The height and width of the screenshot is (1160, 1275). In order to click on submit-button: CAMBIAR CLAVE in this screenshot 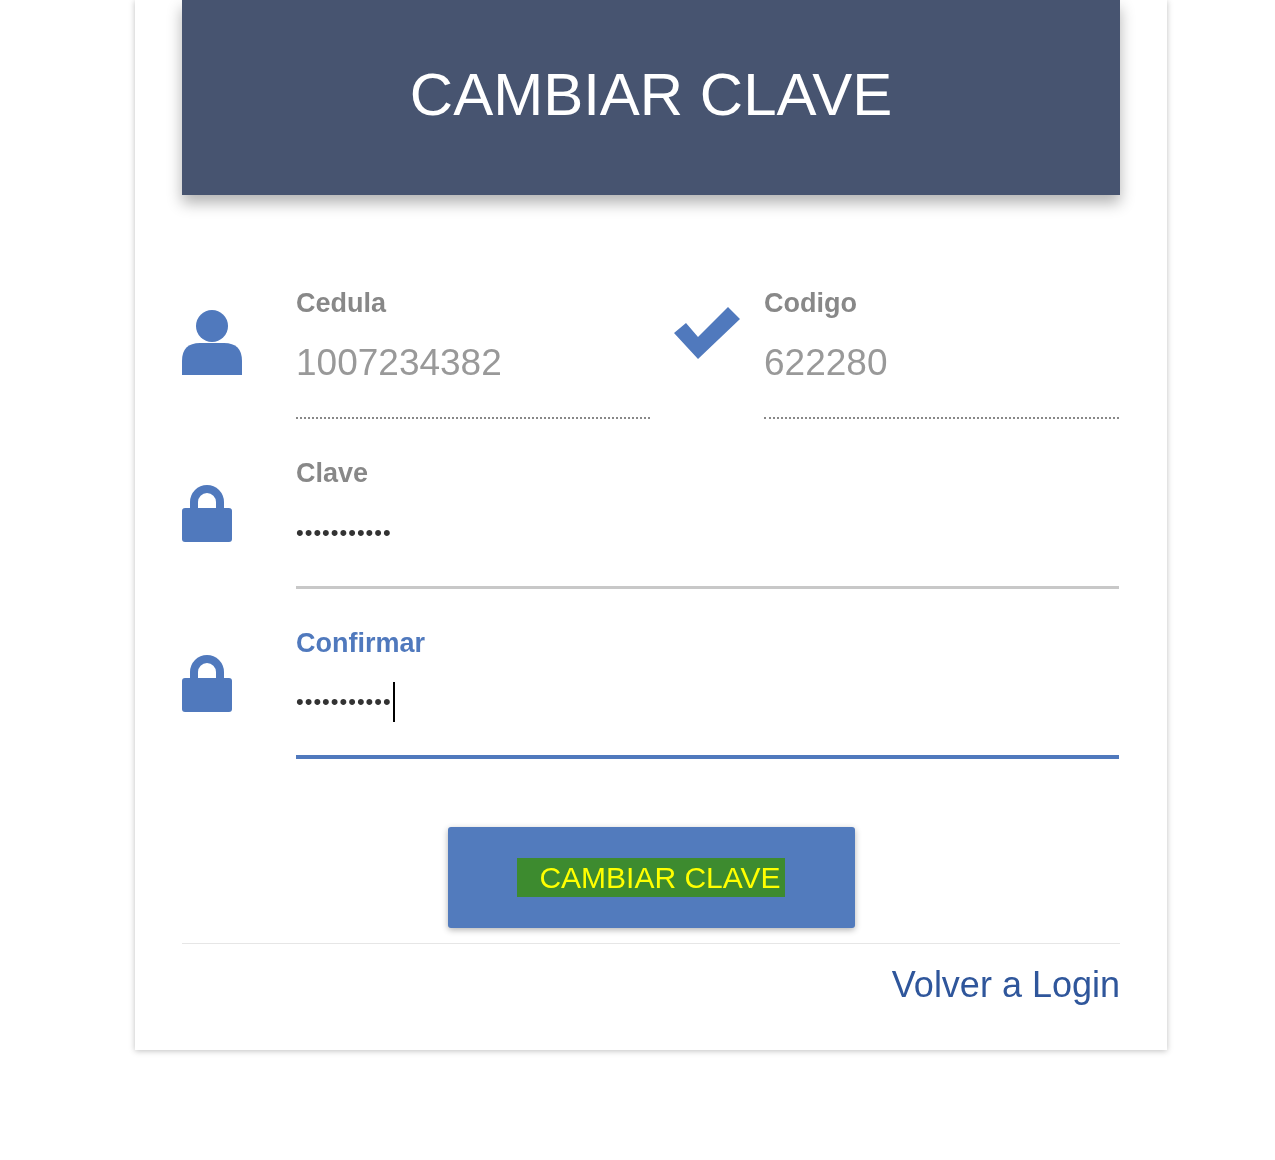, I will do `click(651, 877)`.